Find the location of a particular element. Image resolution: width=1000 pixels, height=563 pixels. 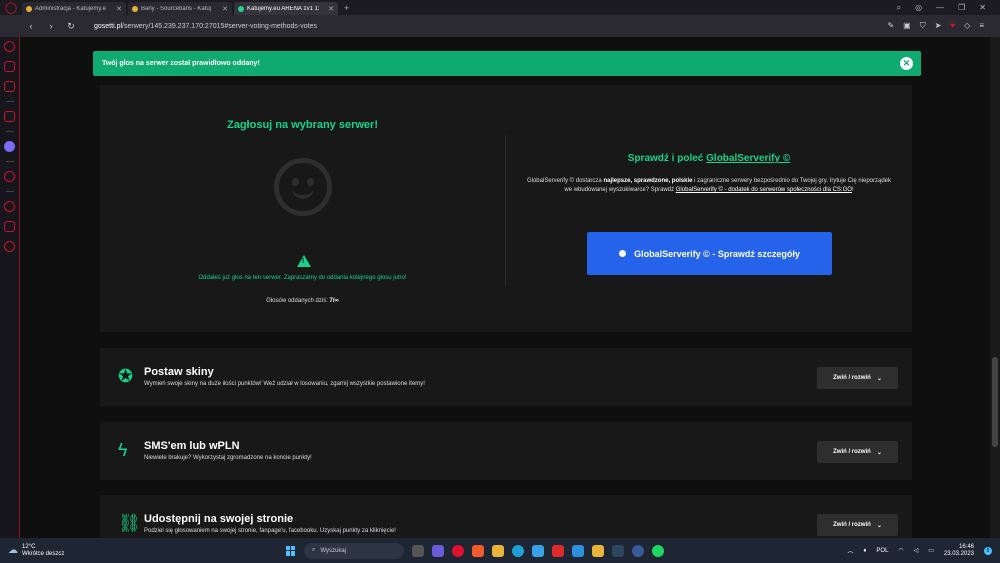

speed-dial-icon is located at coordinates (9, 46).